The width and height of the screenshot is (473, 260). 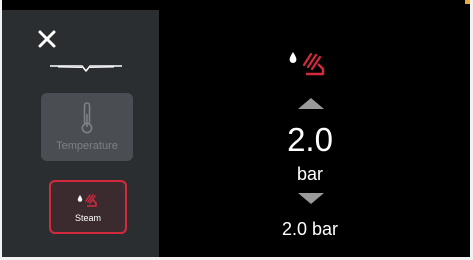 I want to click on decrease-button, so click(x=311, y=198).